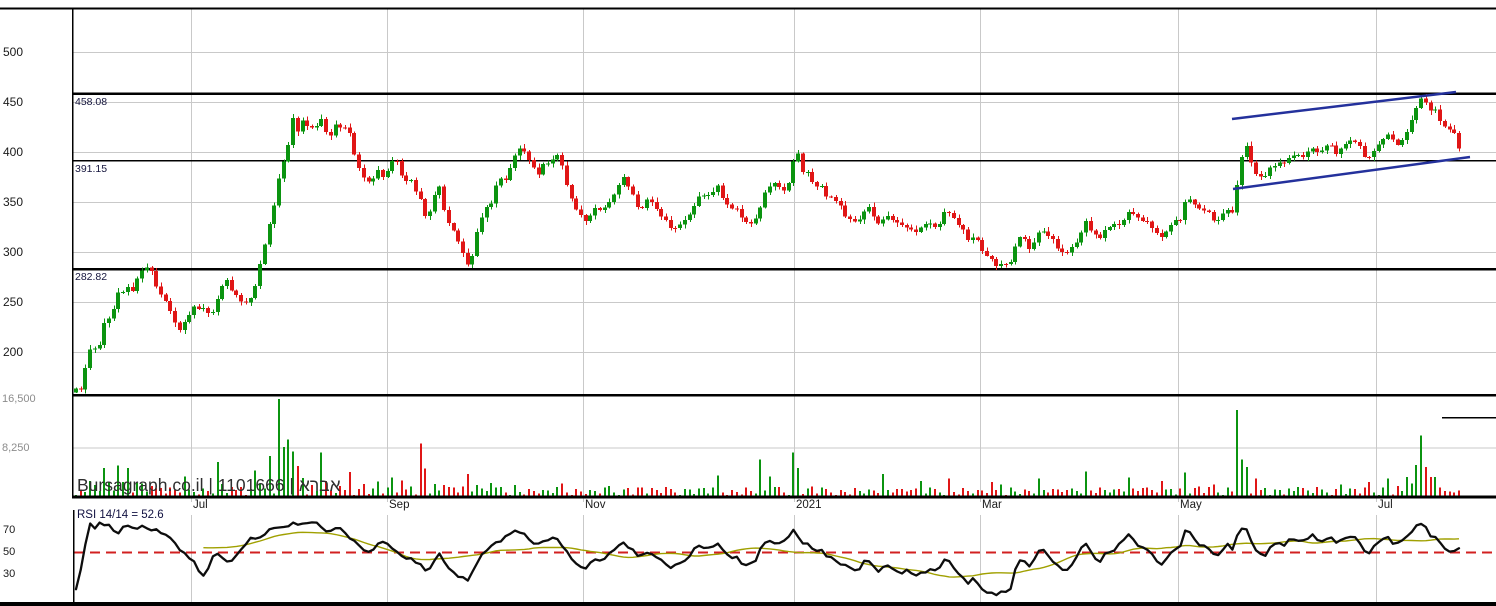 This screenshot has height=606, width=1496. Describe the element at coordinates (9, 573) in the screenshot. I see `rsi-axis-label: 30` at that location.